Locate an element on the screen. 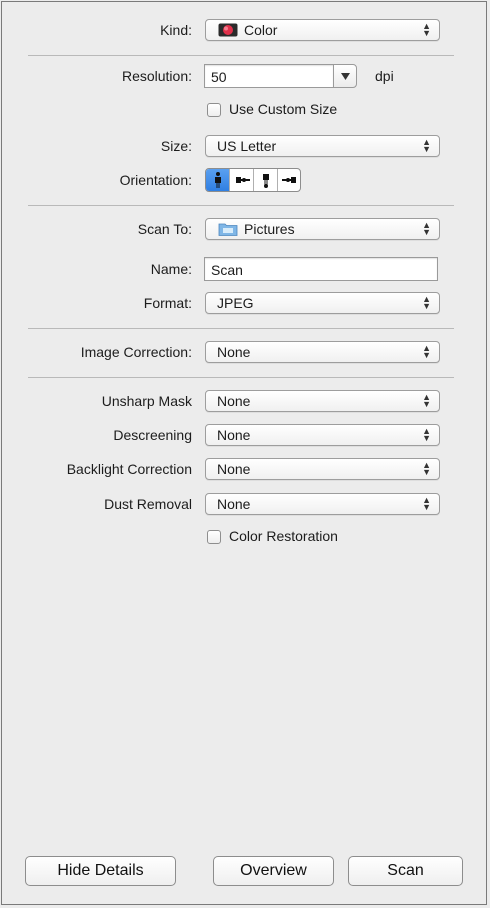  orientation-left-button is located at coordinates (242, 180).